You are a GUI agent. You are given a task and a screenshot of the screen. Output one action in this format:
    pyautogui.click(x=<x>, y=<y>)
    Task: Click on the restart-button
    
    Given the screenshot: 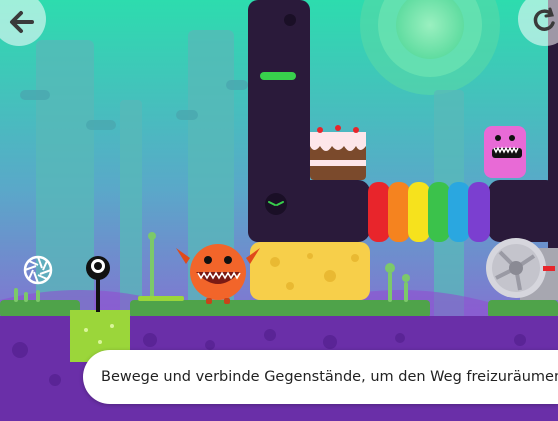 What is the action you would take?
    pyautogui.click(x=538, y=23)
    